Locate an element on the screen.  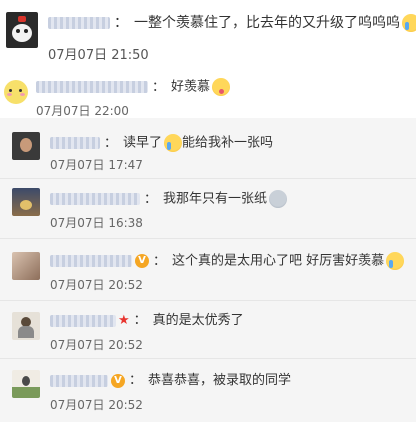
comment-line: V ： 恭喜恭喜，被录取的同学 is located at coordinates (170, 381).